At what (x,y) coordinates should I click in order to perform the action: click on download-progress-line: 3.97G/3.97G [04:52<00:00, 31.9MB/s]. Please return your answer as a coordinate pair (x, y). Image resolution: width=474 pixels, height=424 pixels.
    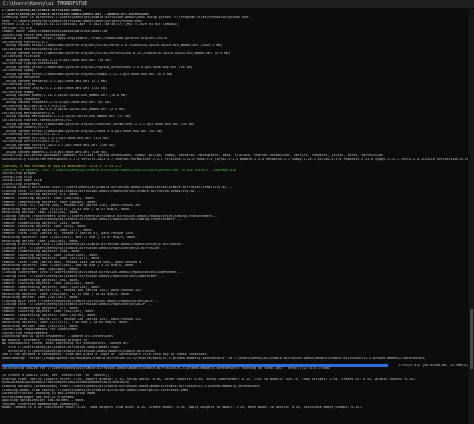
    Looking at the image, I should click on (235, 366).